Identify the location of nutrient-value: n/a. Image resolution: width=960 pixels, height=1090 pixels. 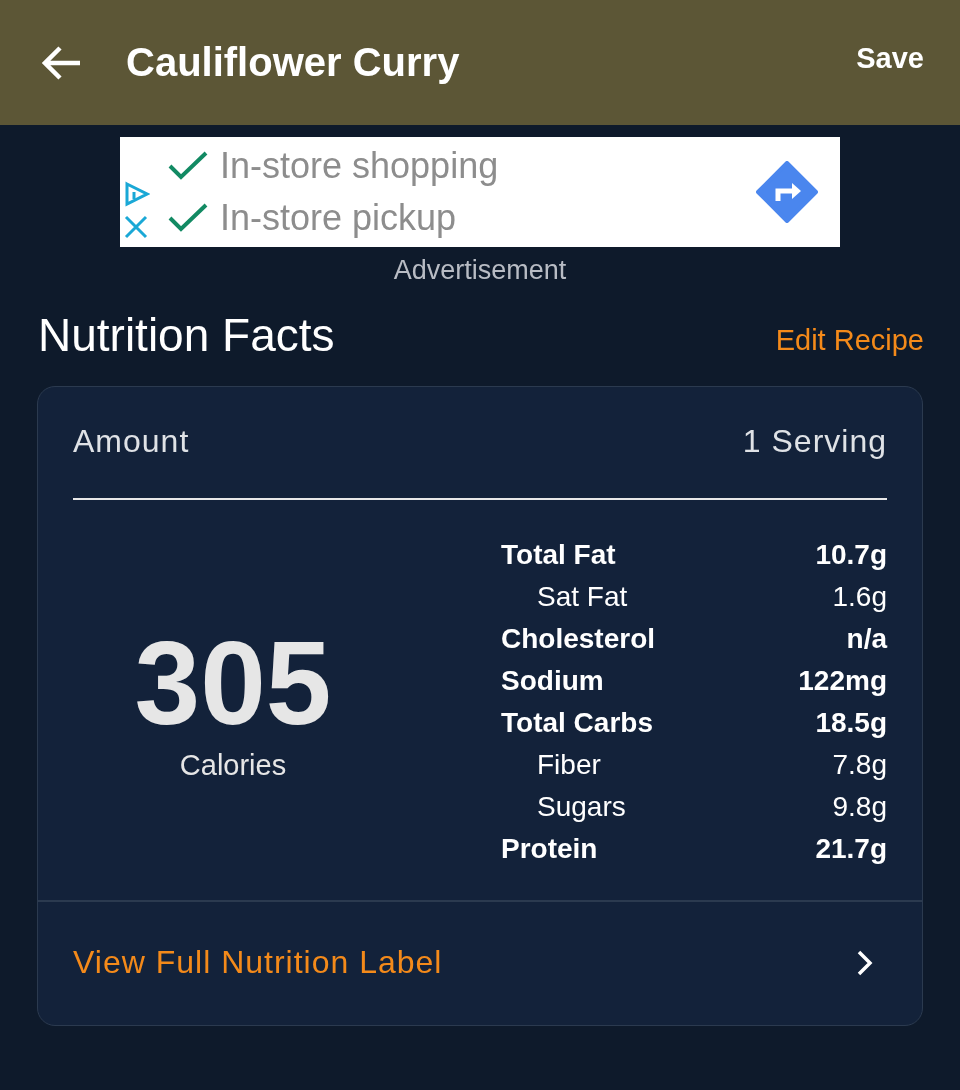
(866, 639).